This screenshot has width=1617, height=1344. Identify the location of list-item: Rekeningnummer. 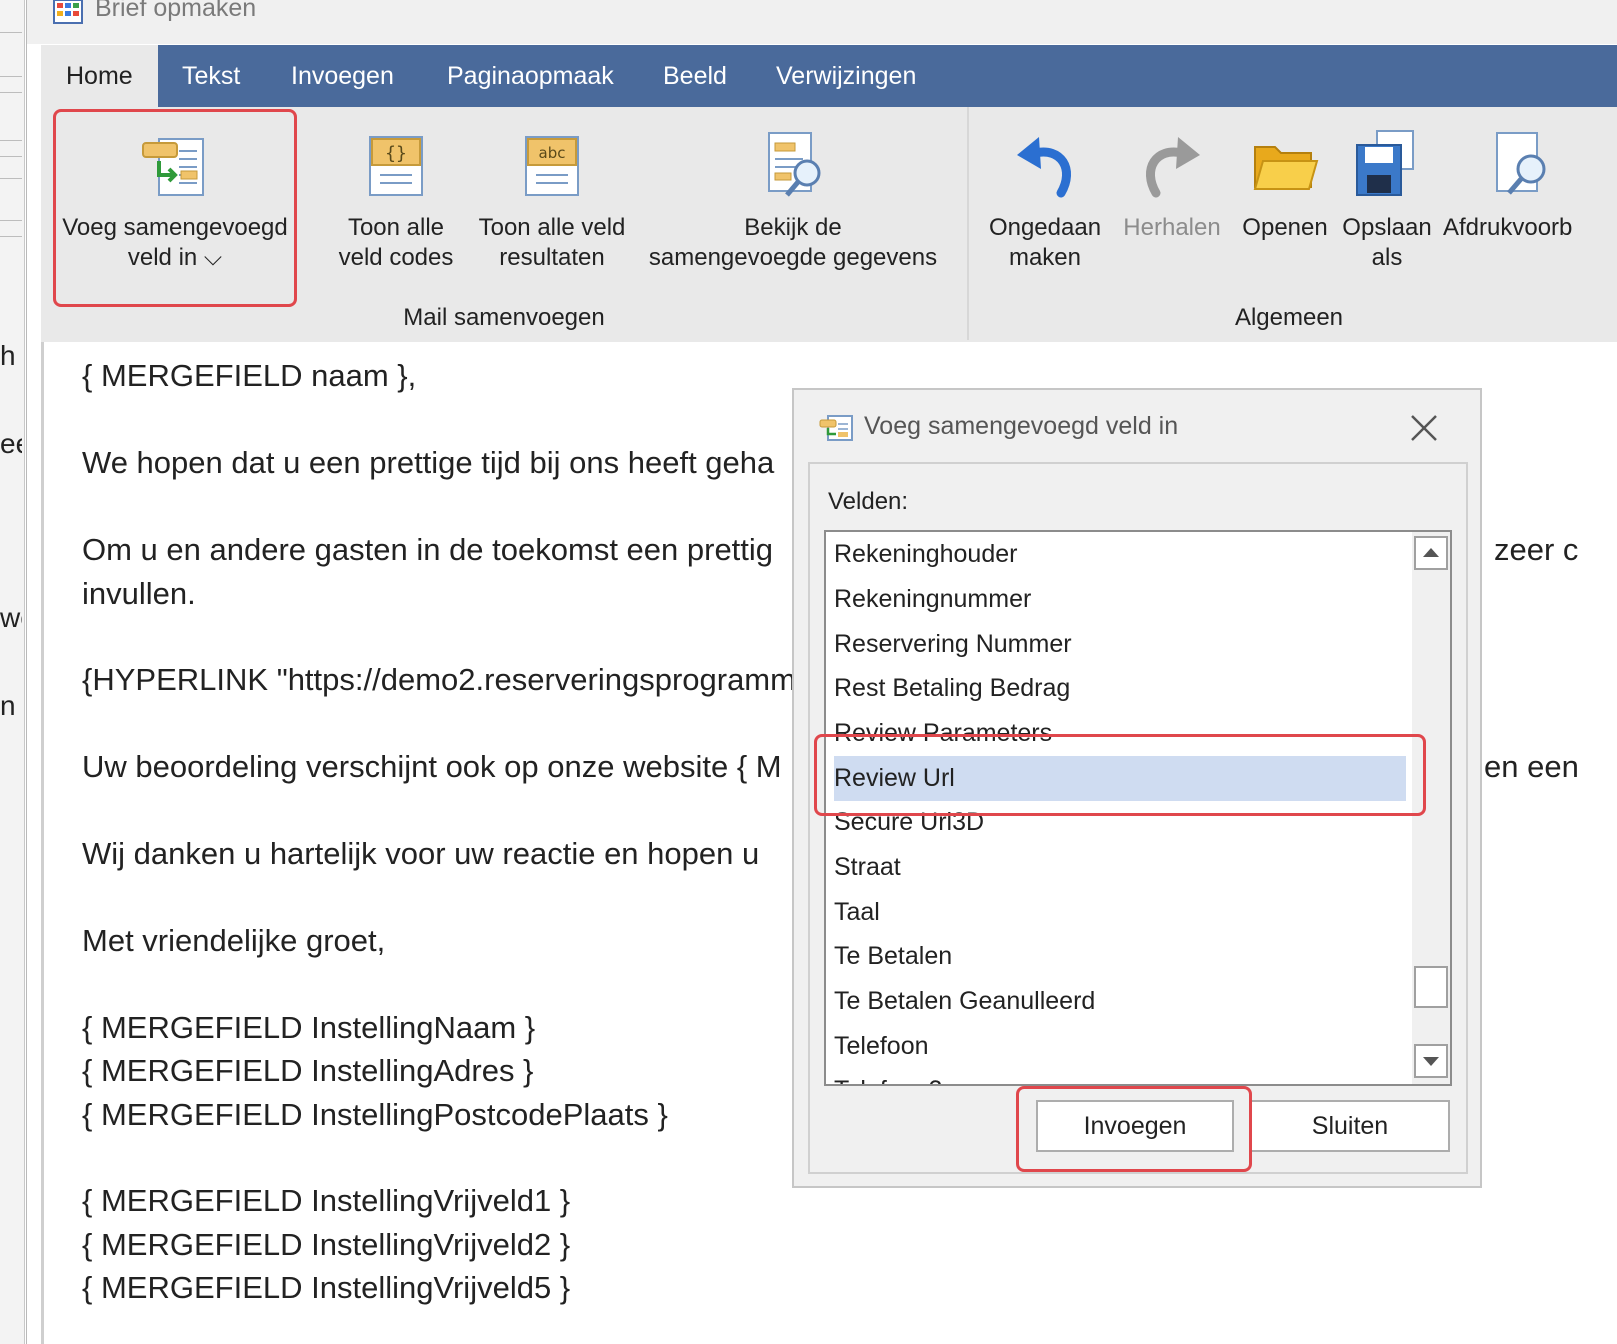
(1120, 599).